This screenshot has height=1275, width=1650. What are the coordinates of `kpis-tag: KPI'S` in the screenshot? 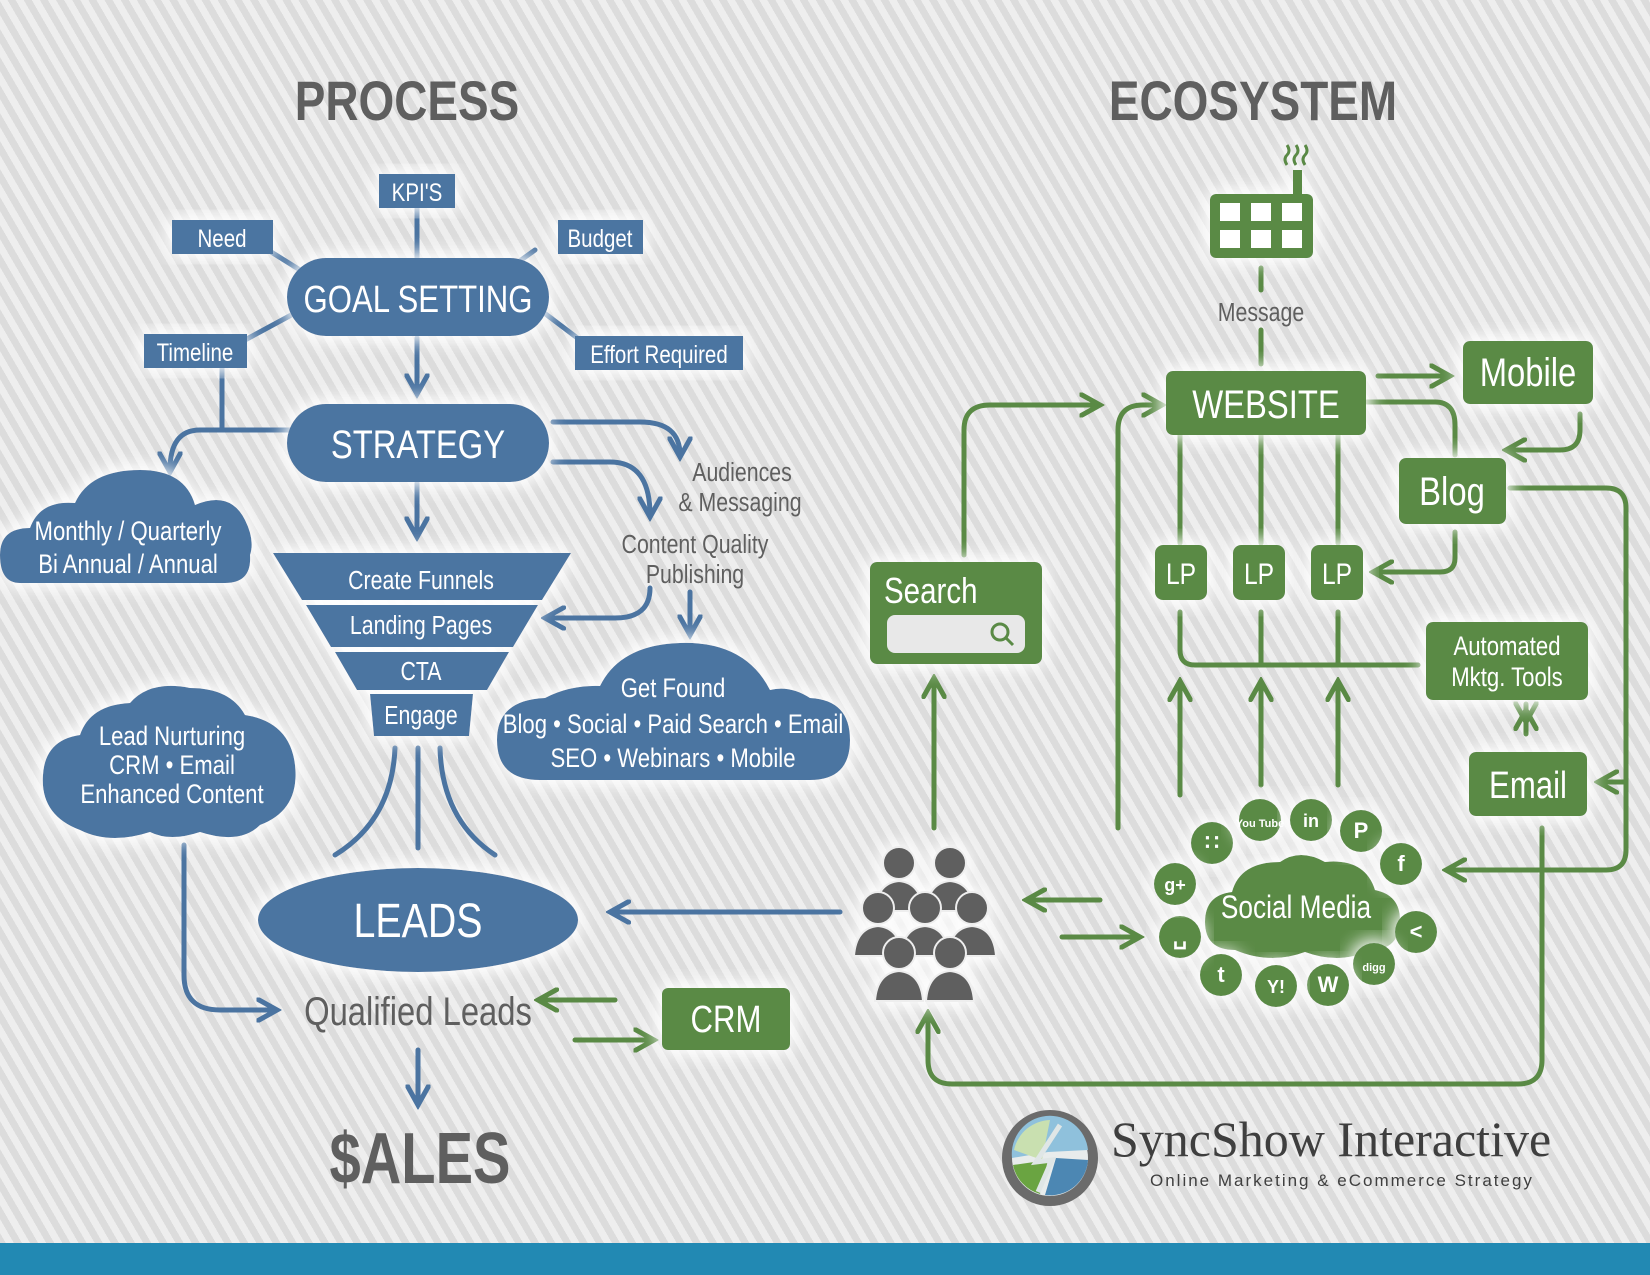 It's located at (417, 191).